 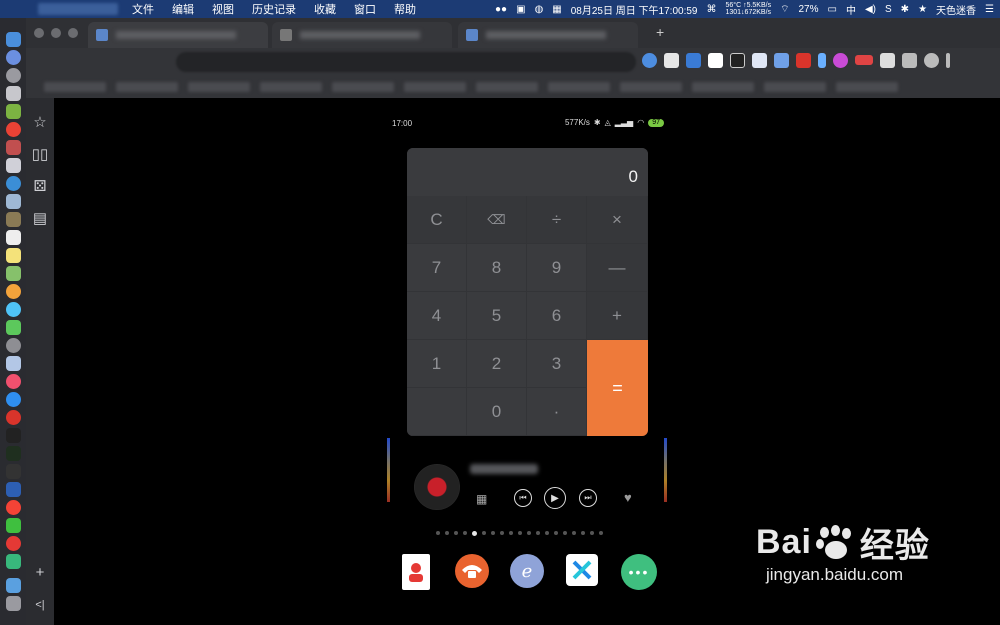 What do you see at coordinates (693, 60) in the screenshot?
I see `ext-3-icon` at bounding box center [693, 60].